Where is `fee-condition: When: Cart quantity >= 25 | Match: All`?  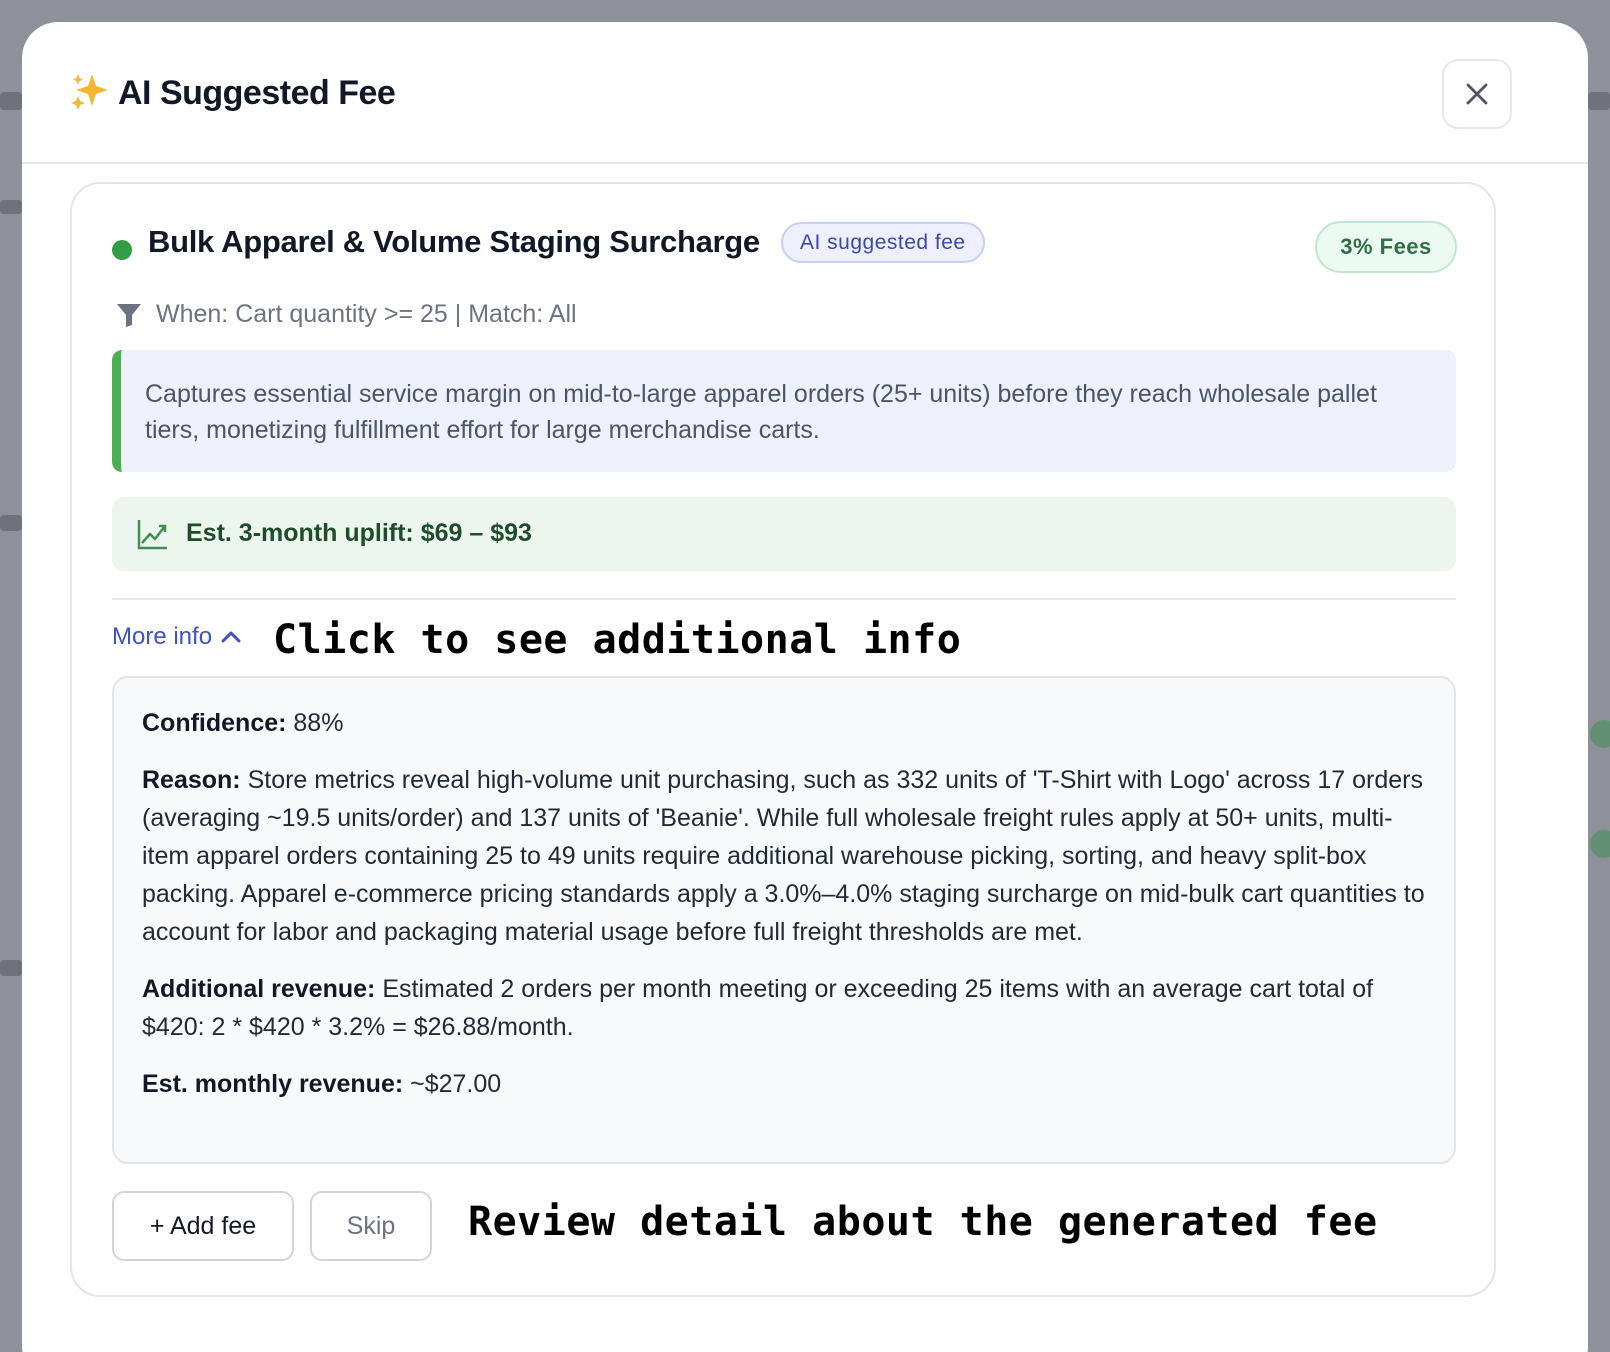
fee-condition: When: Cart quantity >= 25 | Match: All is located at coordinates (366, 314).